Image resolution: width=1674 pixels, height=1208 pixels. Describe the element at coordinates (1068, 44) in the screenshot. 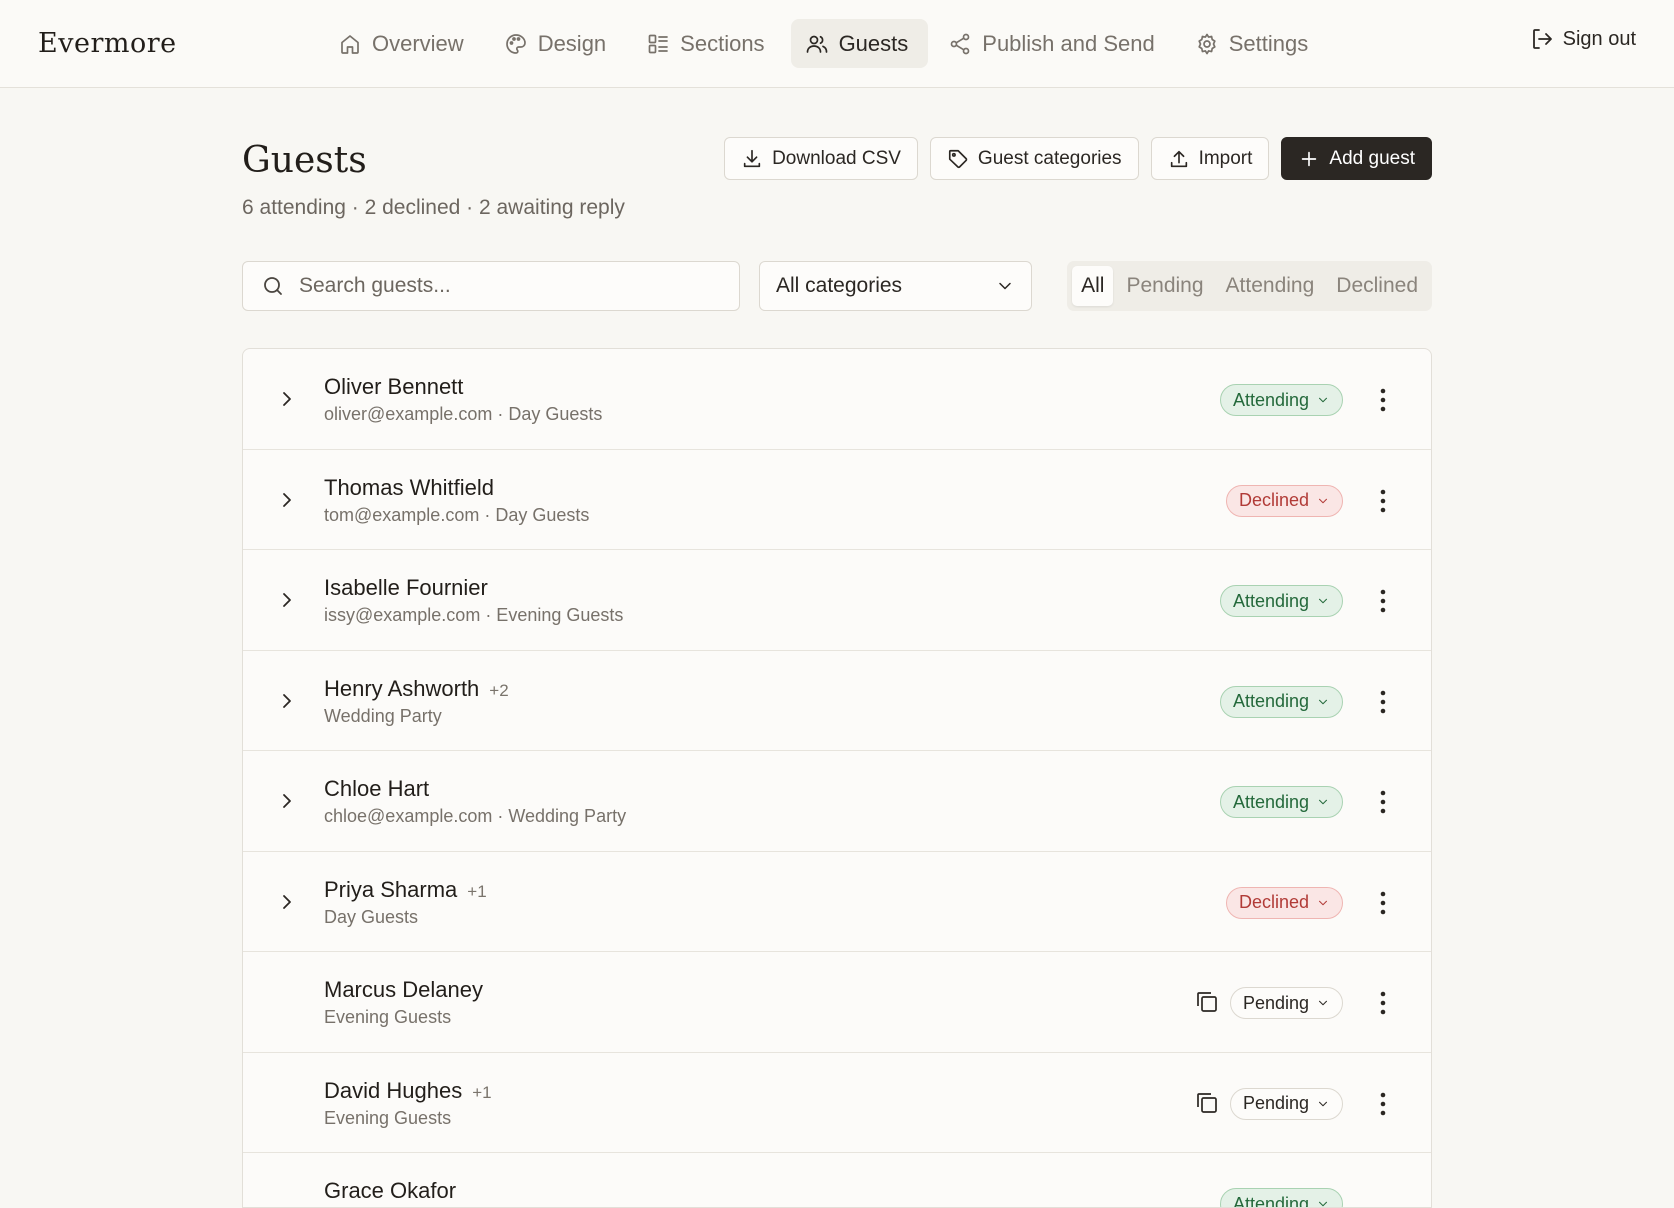

I see `nav-item-label: Publish and Send` at that location.